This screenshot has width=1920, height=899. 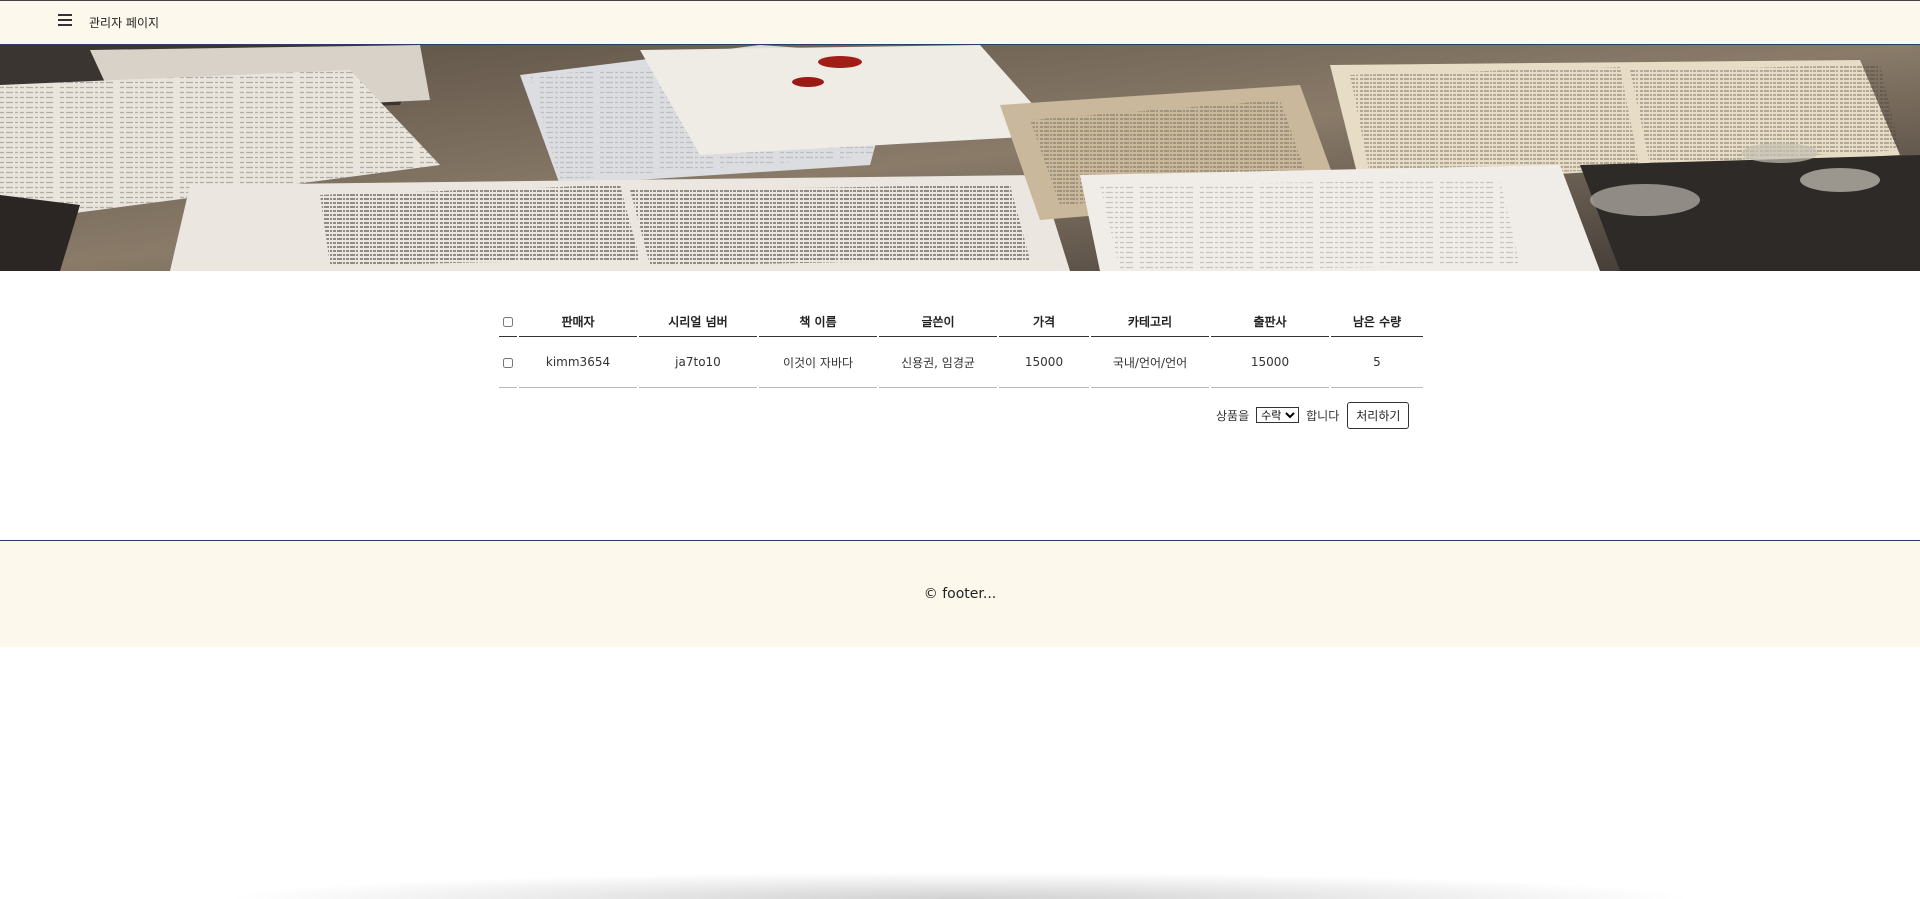 What do you see at coordinates (1323, 415) in the screenshot?
I see `action-suffix-label: 합니다` at bounding box center [1323, 415].